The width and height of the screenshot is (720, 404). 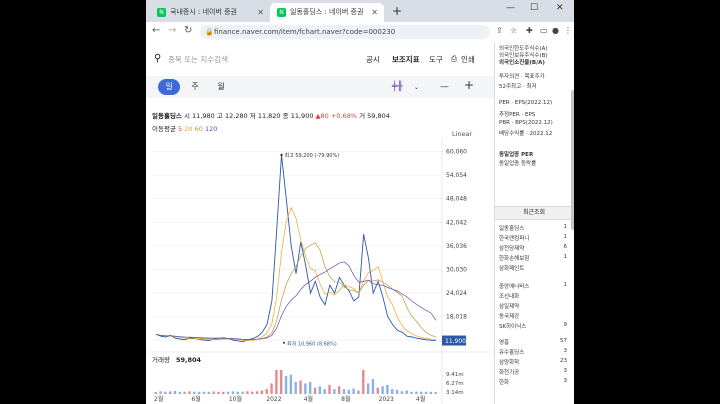 What do you see at coordinates (157, 58) in the screenshot?
I see `search-icon: ⚲` at bounding box center [157, 58].